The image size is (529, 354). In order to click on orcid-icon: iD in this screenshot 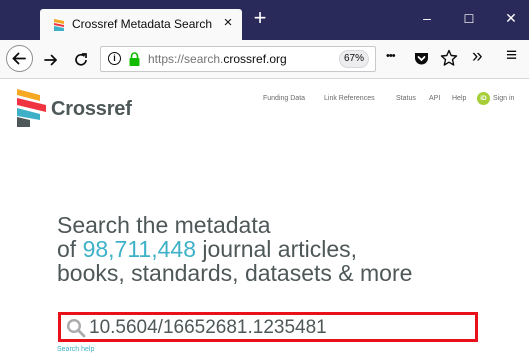, I will do `click(483, 98)`.